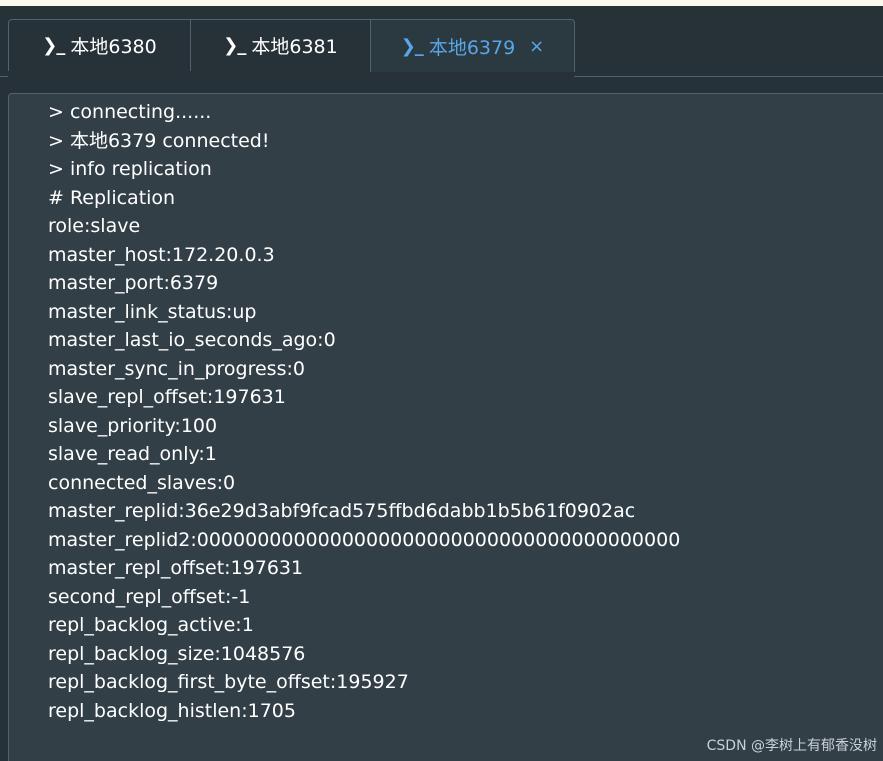  I want to click on tab-local-6379: ❯_ 本地6379 ×, so click(472, 45).